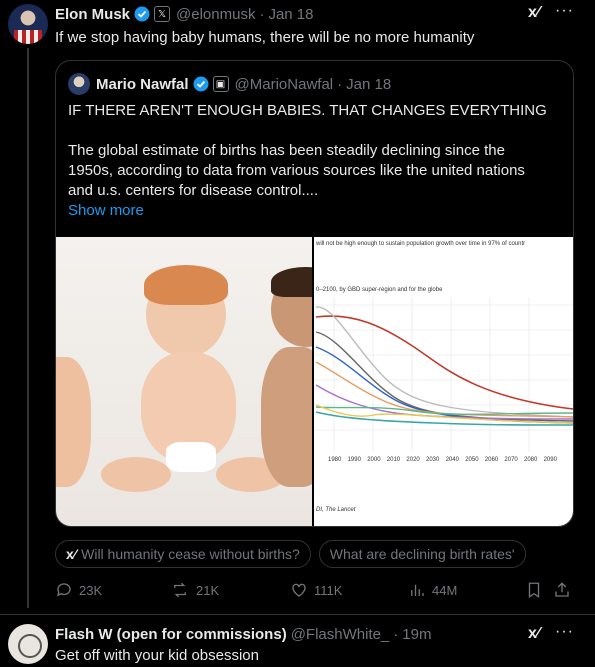 The image size is (595, 667). I want to click on like-button: 111K, so click(316, 590).